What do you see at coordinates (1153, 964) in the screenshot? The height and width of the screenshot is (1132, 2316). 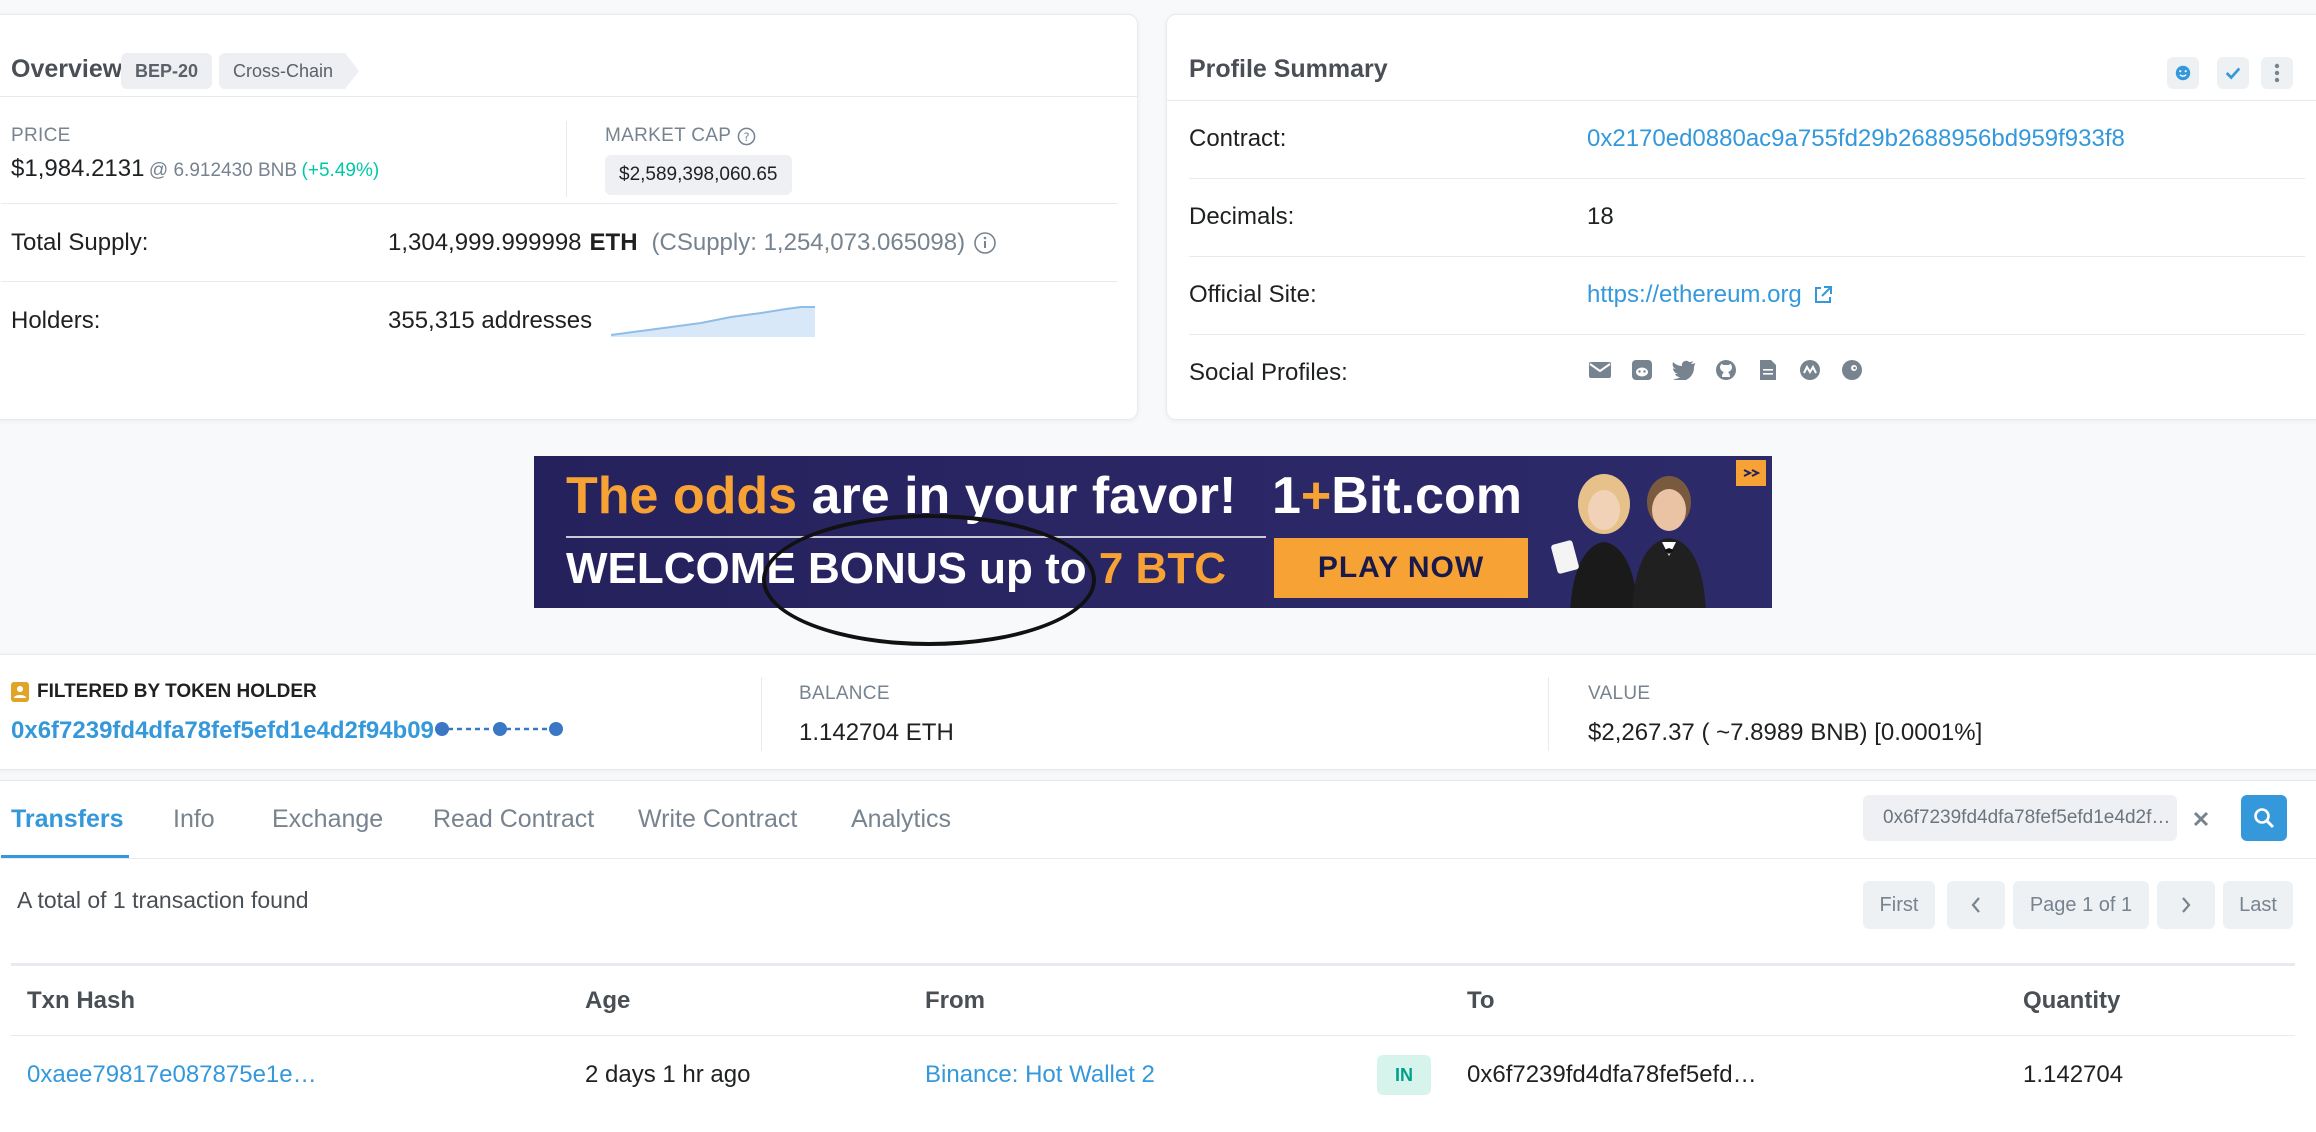 I see `table-top-border` at bounding box center [1153, 964].